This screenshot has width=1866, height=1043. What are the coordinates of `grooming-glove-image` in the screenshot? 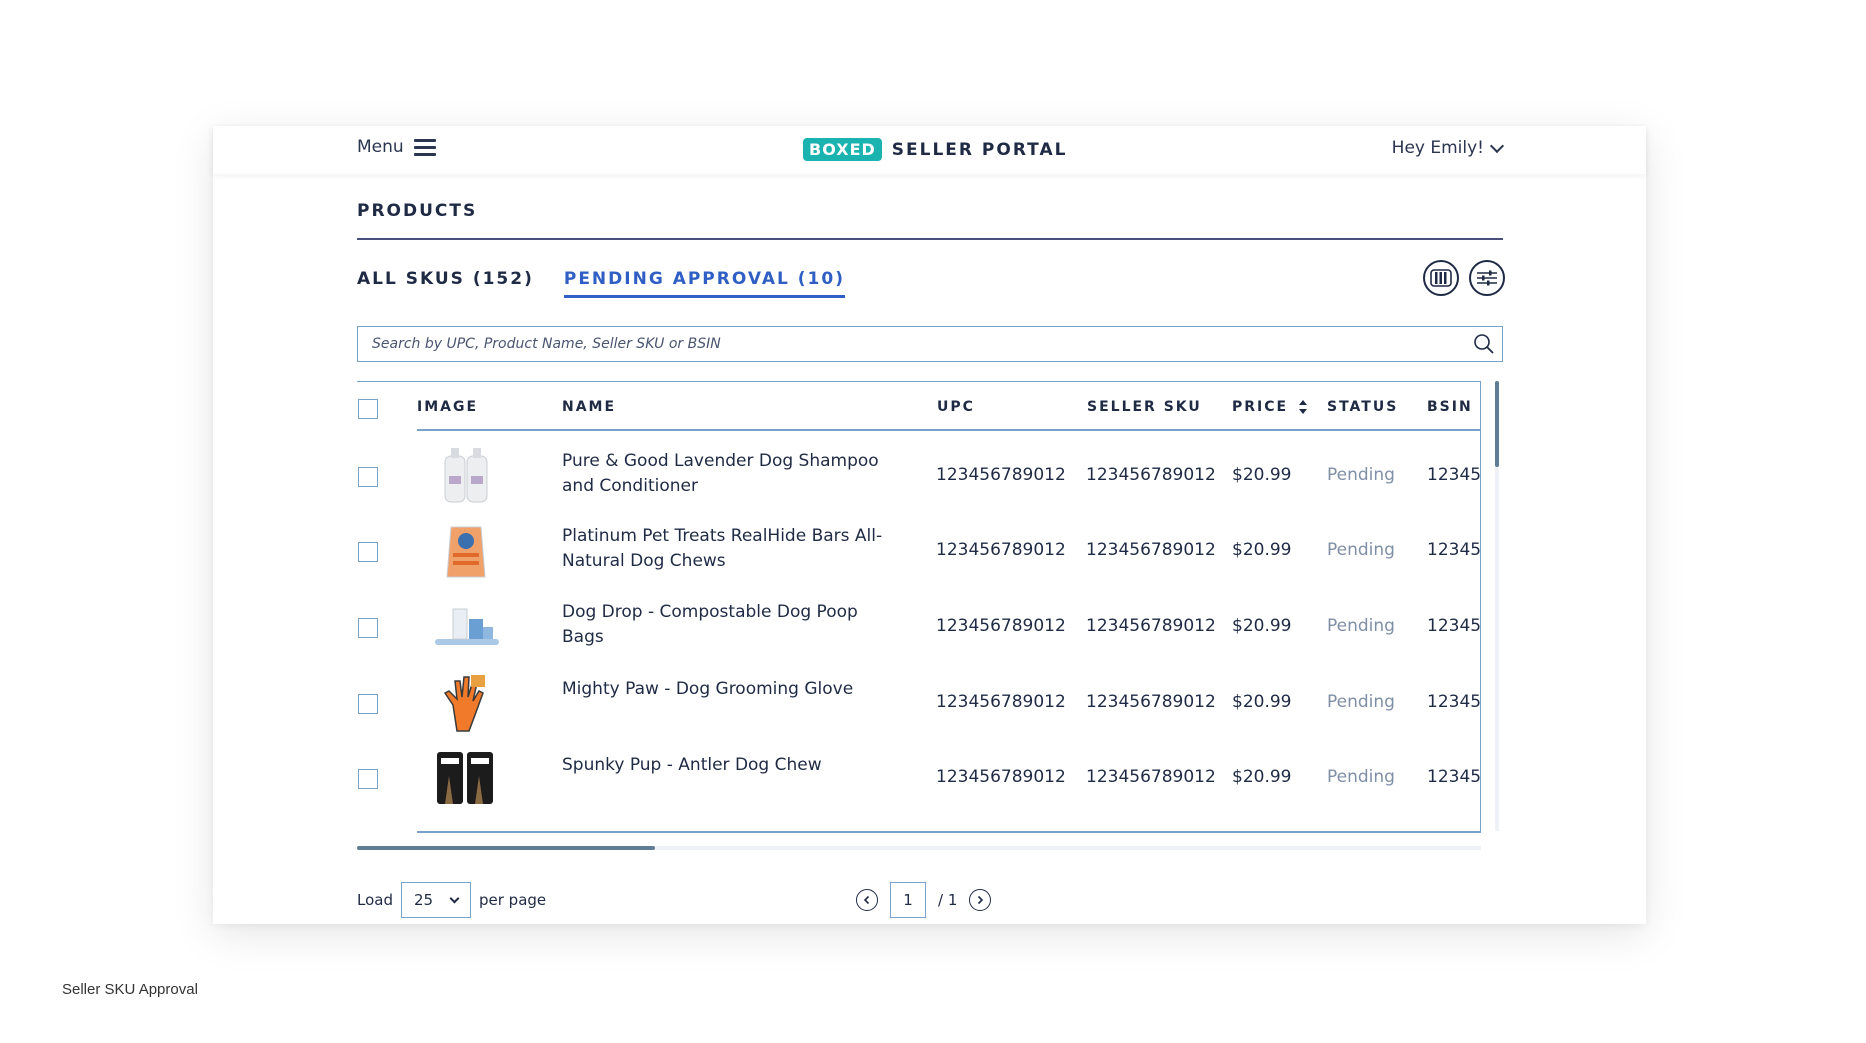 It's located at (464, 703).